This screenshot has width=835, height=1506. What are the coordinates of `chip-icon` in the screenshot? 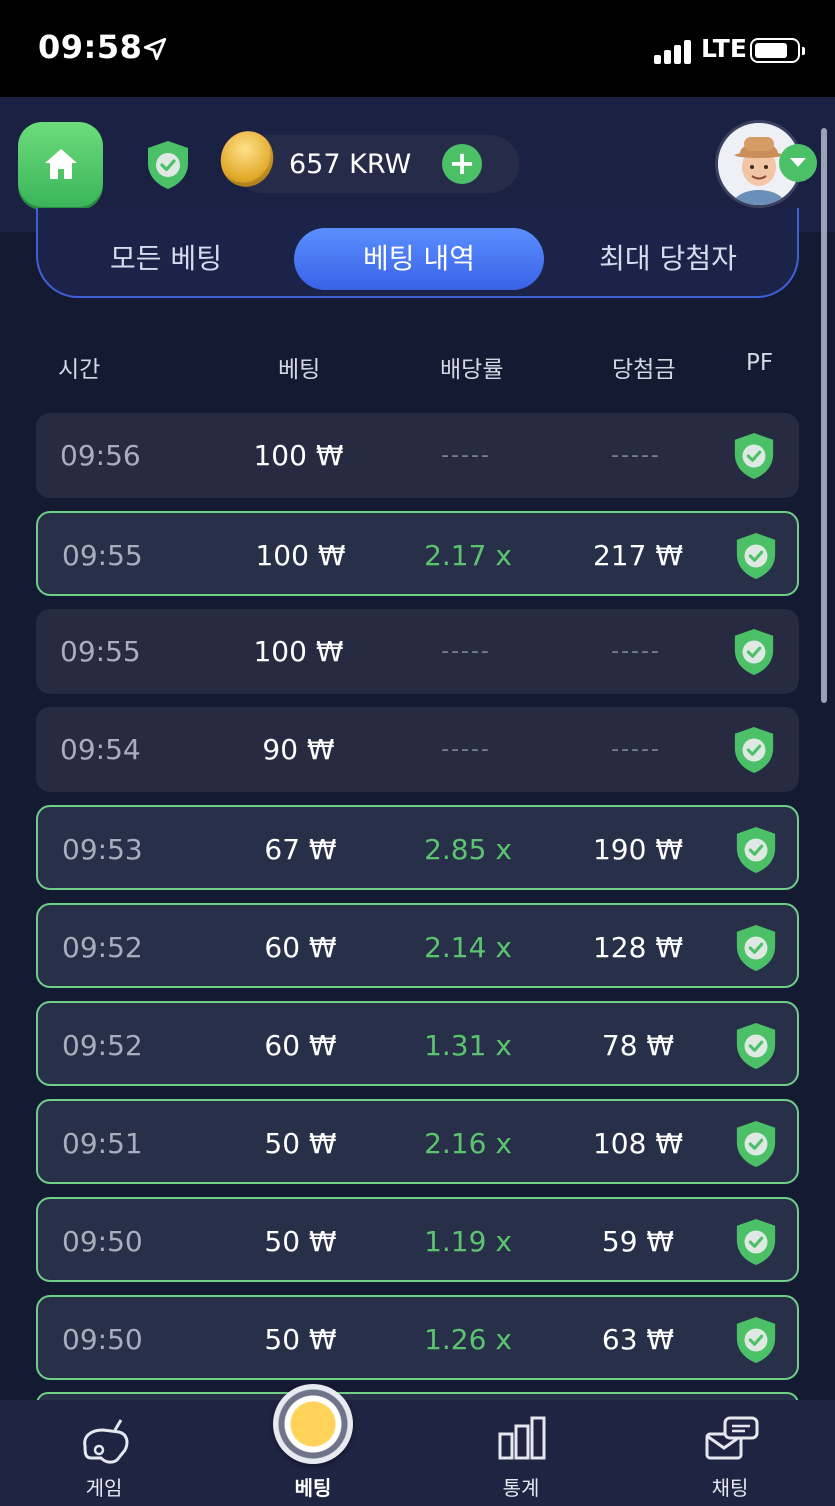 It's located at (313, 1424).